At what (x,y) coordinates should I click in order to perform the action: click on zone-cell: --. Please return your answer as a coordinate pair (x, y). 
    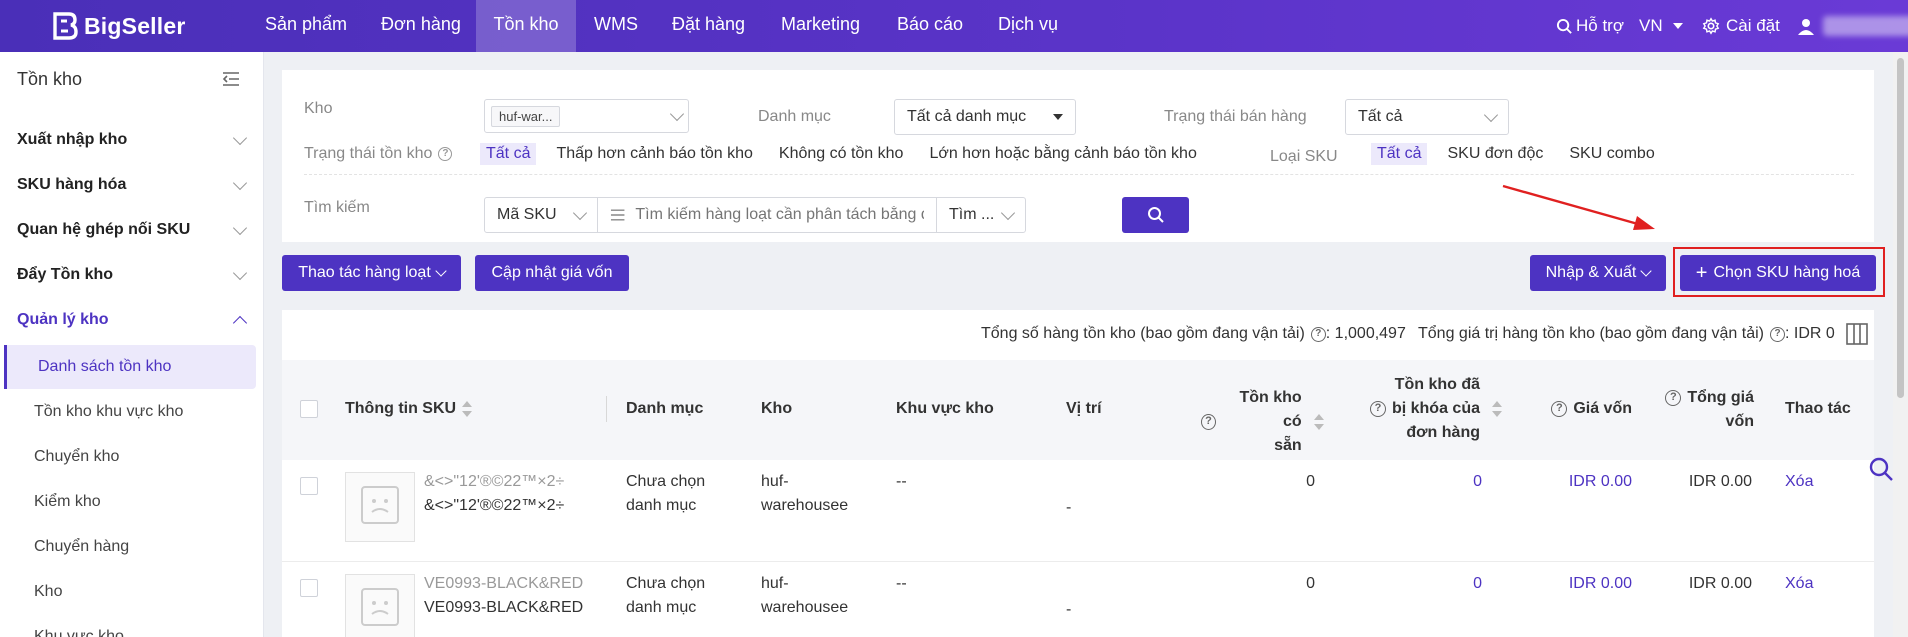
    Looking at the image, I should click on (901, 583).